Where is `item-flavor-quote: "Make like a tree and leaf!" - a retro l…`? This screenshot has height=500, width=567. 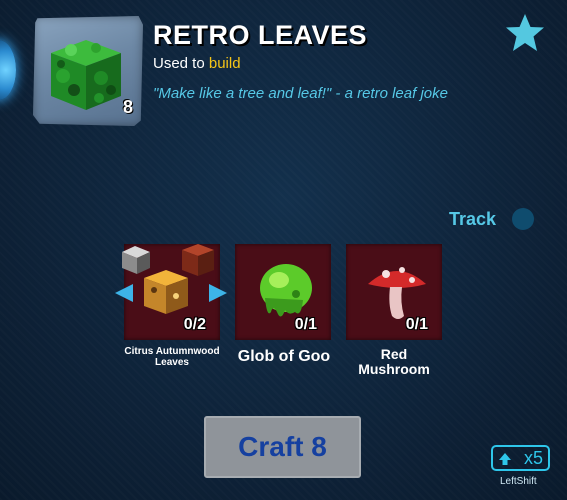 item-flavor-quote: "Make like a tree and leaf!" - a retro l… is located at coordinates (300, 93).